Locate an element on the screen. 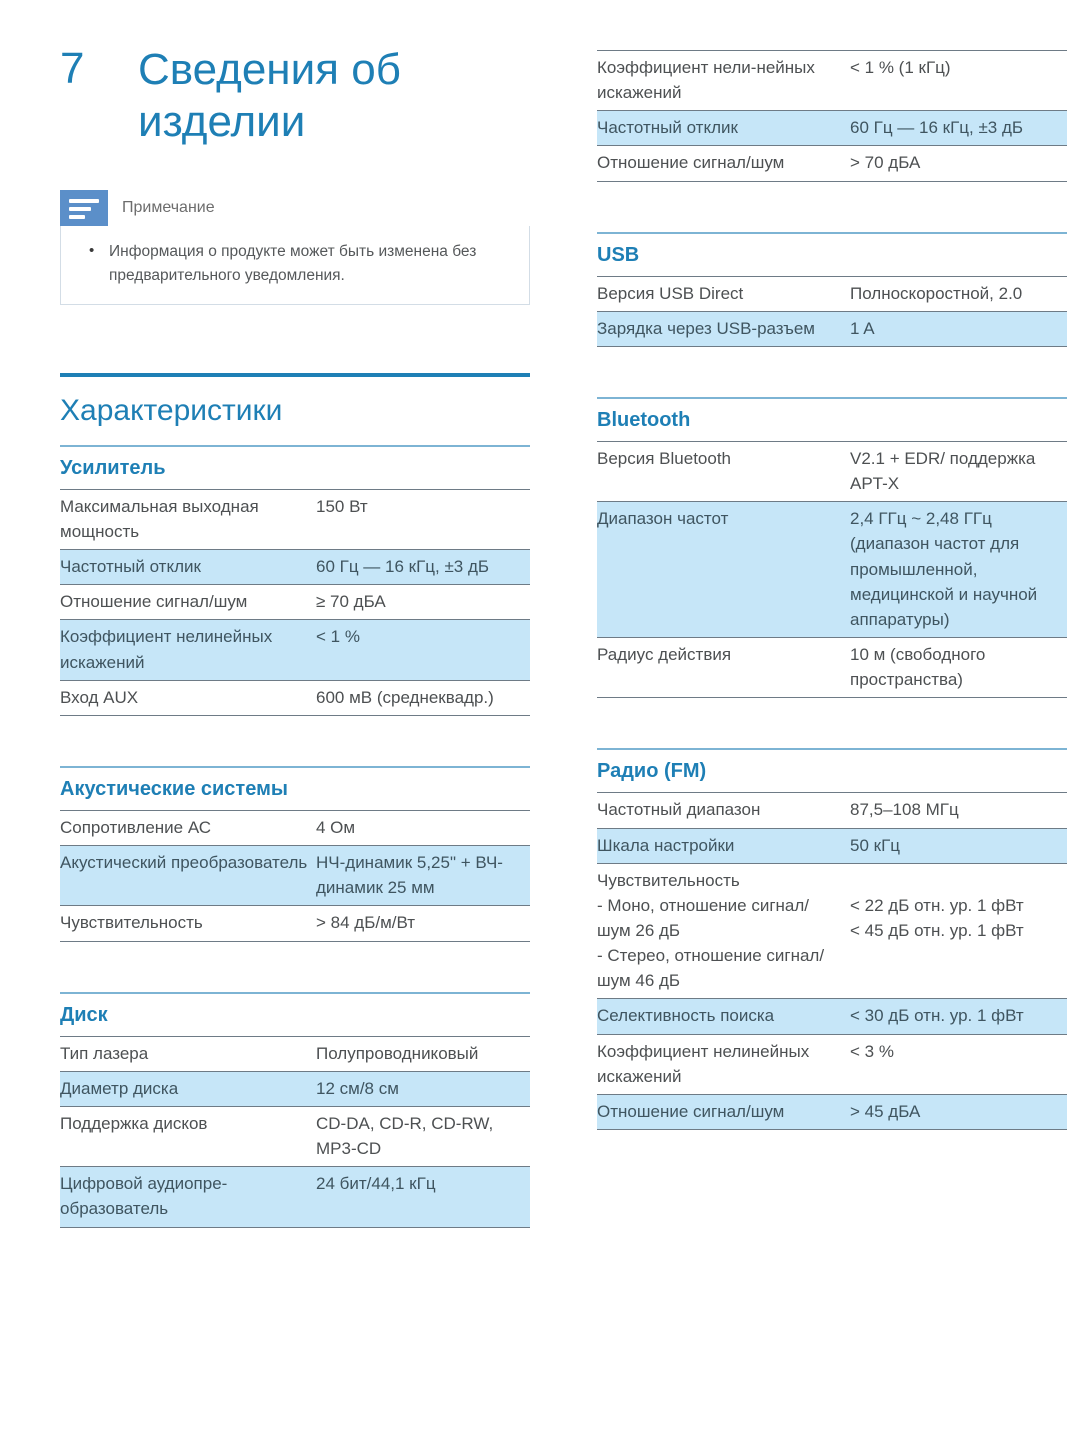 This screenshot has height=1430, width=1077. spec-value: НЧ-динамик 5,25" + ВЧ-динамик 25 мм is located at coordinates (409, 875).